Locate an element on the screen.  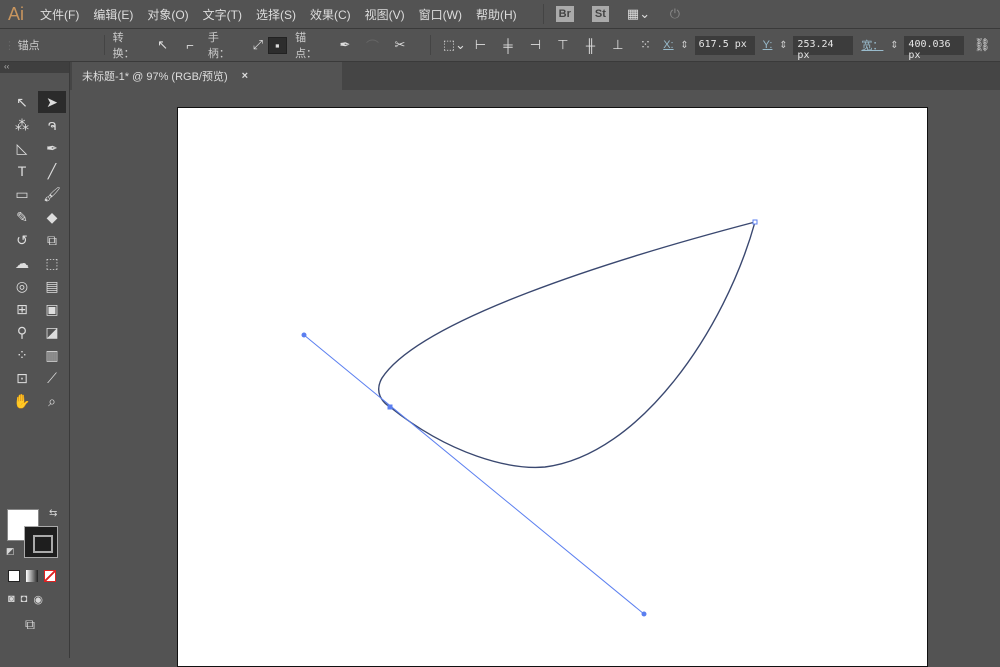
draw-normal-icon: ◙ is located at coordinates (11, 599).